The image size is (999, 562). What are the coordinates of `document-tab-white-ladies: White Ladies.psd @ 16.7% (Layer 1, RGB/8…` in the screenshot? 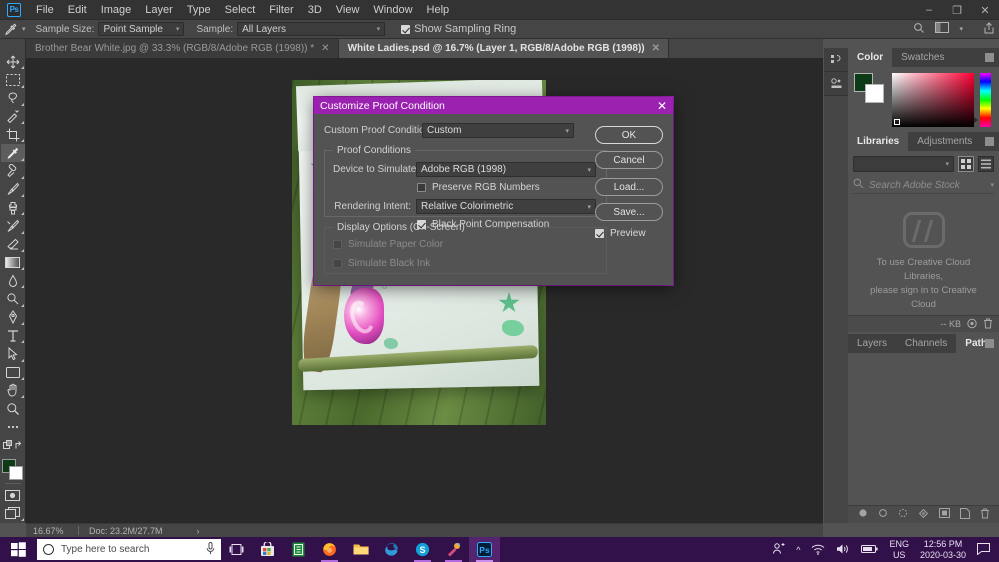 It's located at (503, 48).